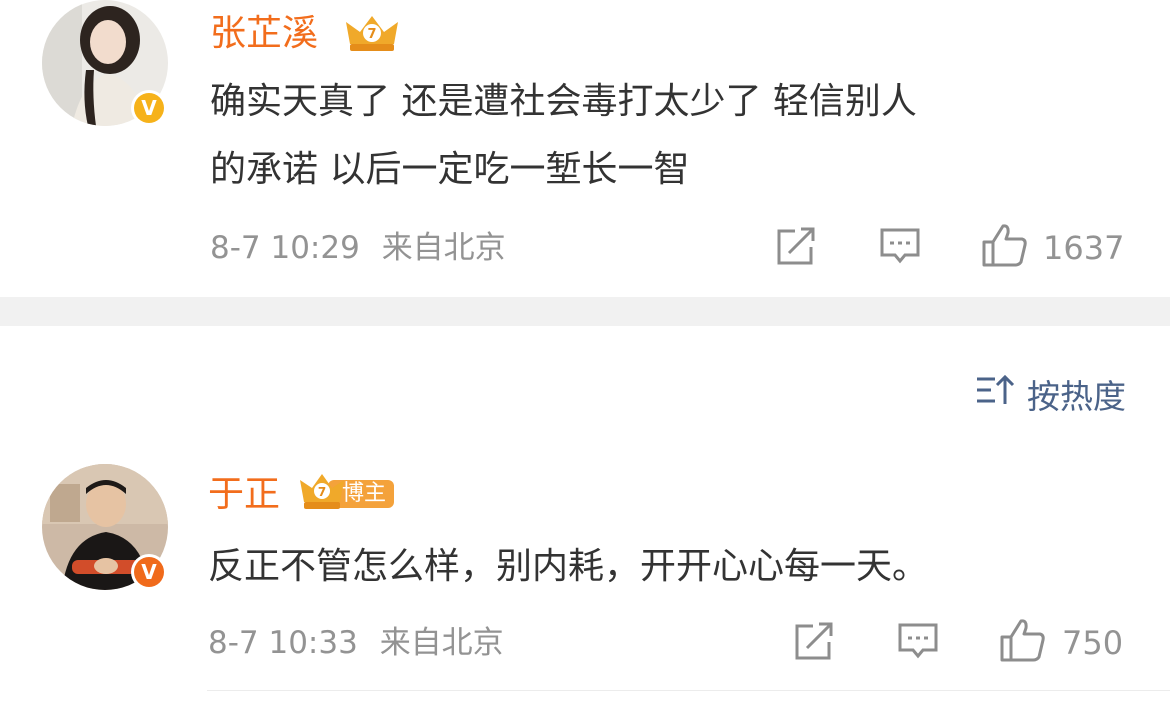 Image resolution: width=1170 pixels, height=711 pixels. I want to click on row-divider, so click(688, 690).